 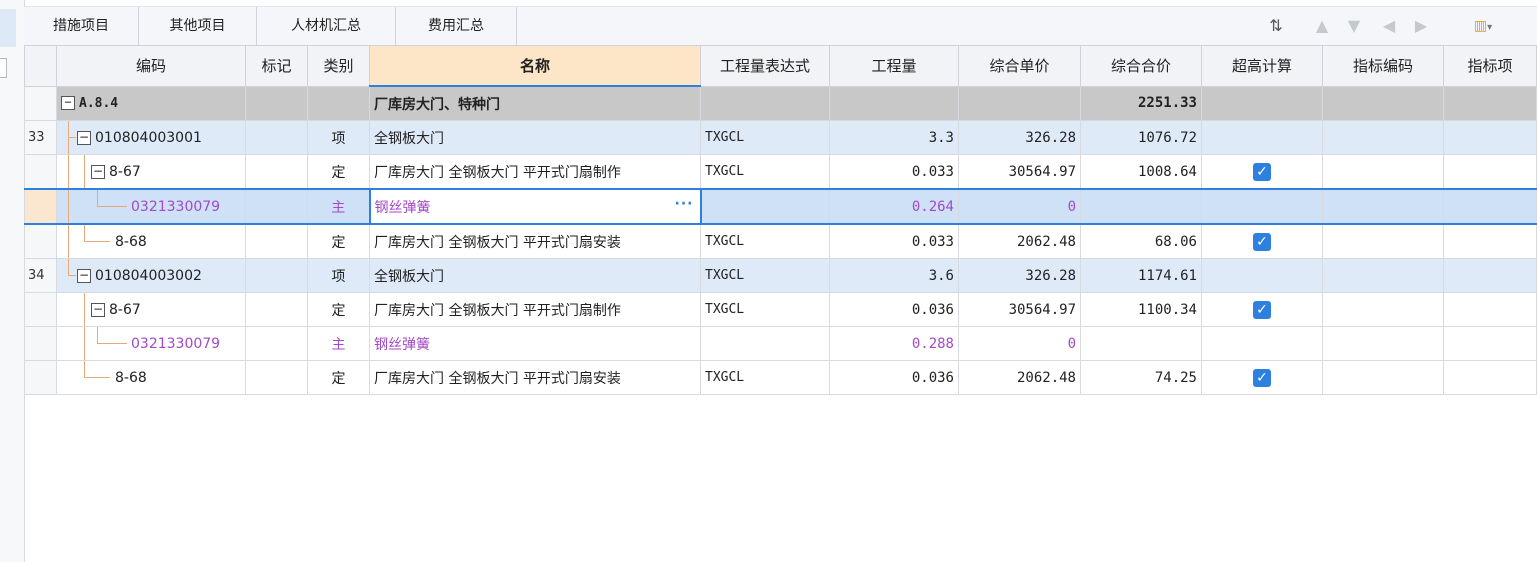 I want to click on header-qty-expression: 工程量表达式, so click(x=765, y=66).